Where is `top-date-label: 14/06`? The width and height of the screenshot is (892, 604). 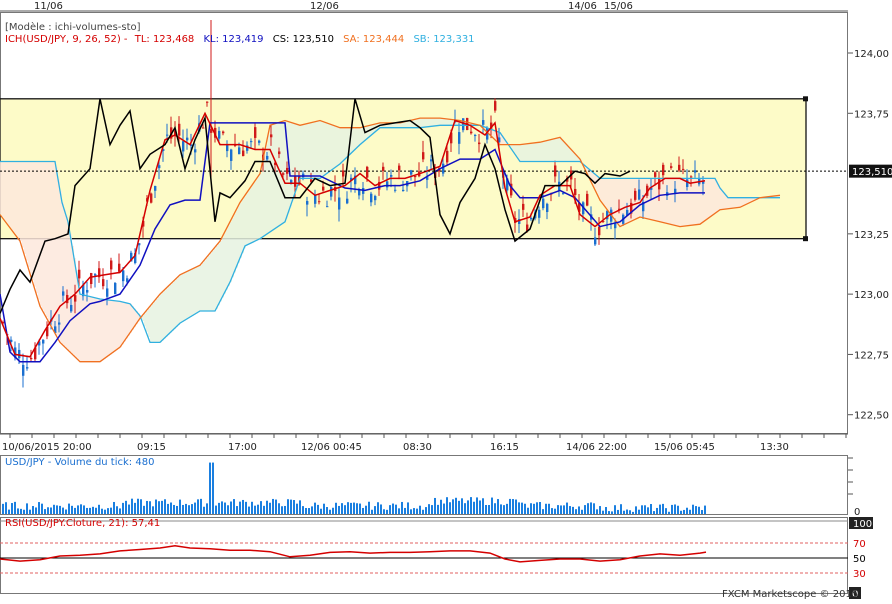 top-date-label: 14/06 is located at coordinates (582, 6).